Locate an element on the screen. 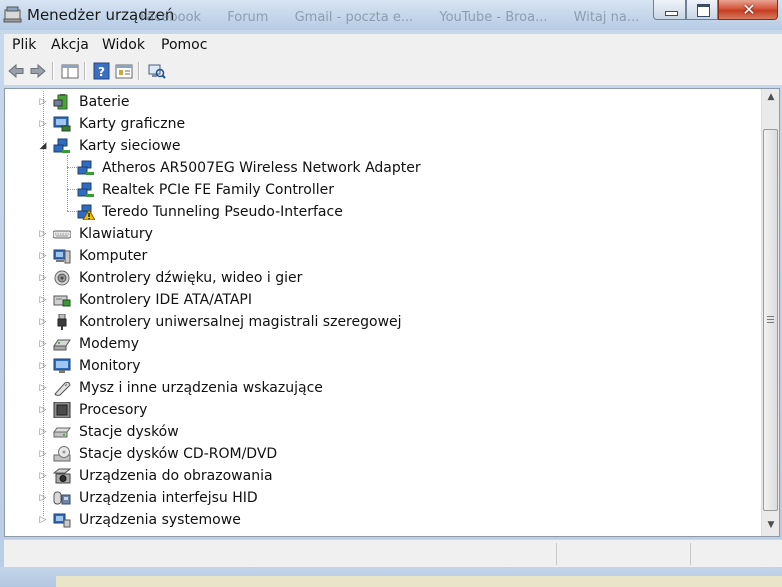 The height and width of the screenshot is (587, 782). help-icon: ? is located at coordinates (102, 71).